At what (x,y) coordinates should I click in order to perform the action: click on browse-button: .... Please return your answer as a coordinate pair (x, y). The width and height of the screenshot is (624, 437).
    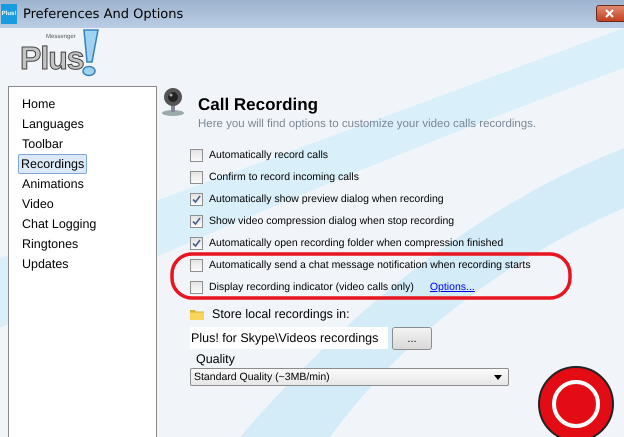
    Looking at the image, I should click on (412, 338).